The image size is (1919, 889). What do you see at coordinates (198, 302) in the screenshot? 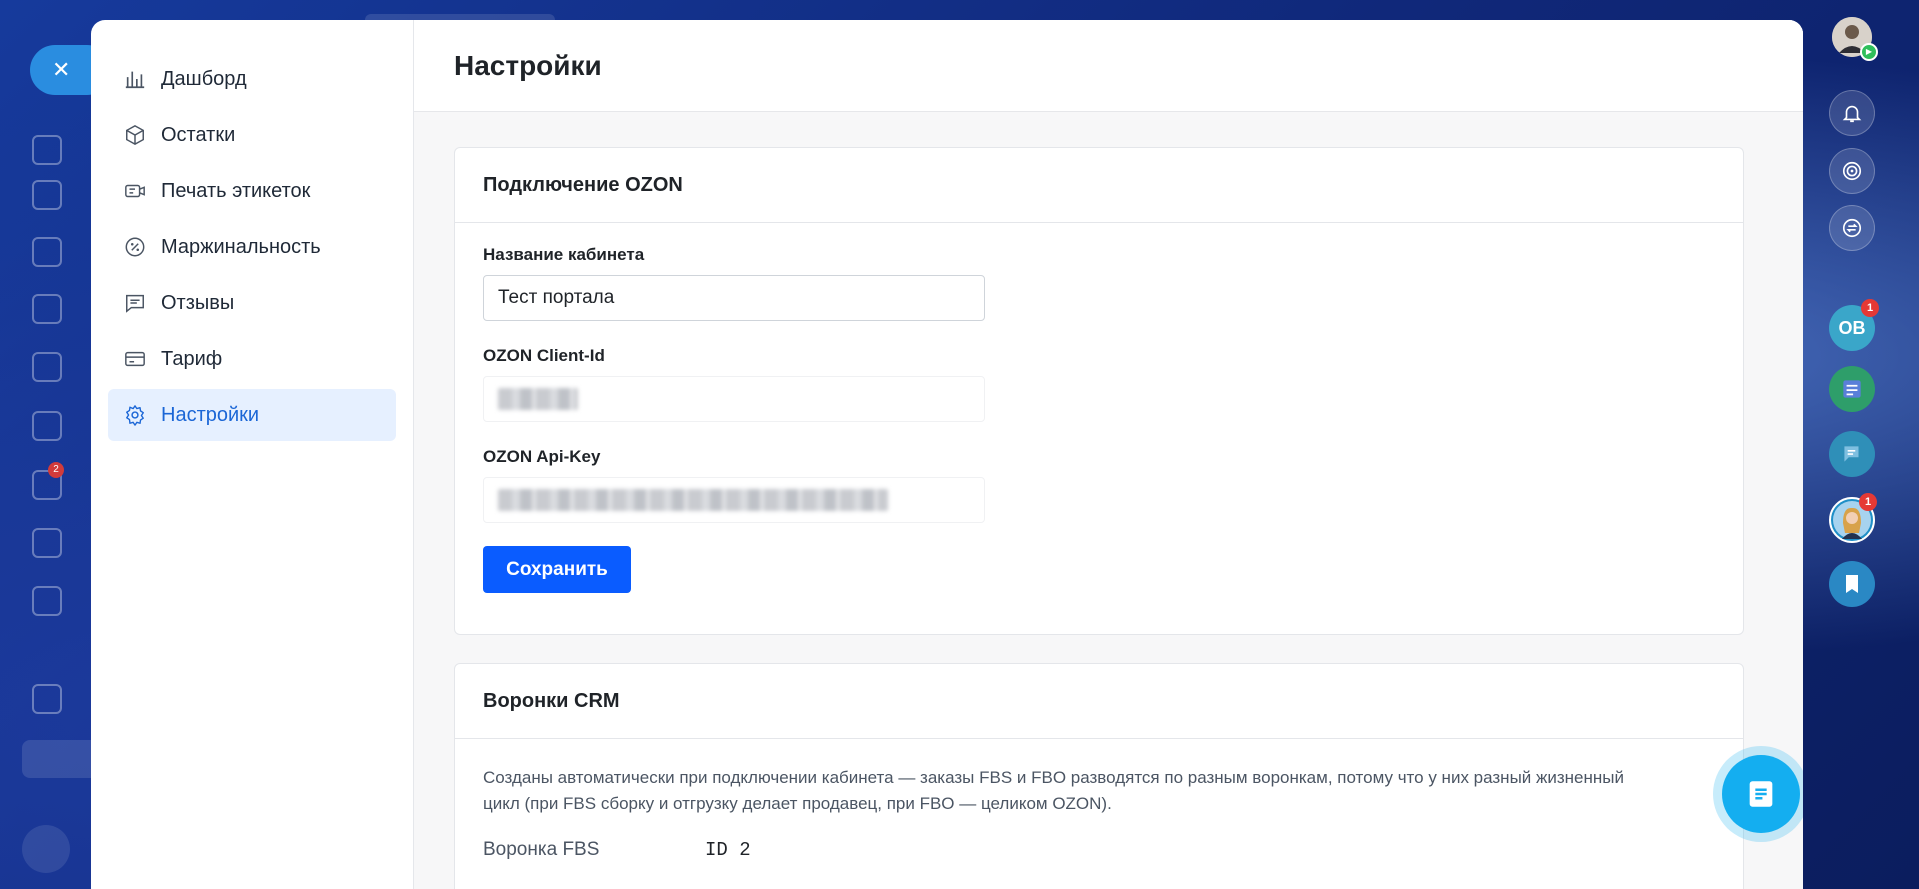
I see `sidebar-item-label: Отзывы` at bounding box center [198, 302].